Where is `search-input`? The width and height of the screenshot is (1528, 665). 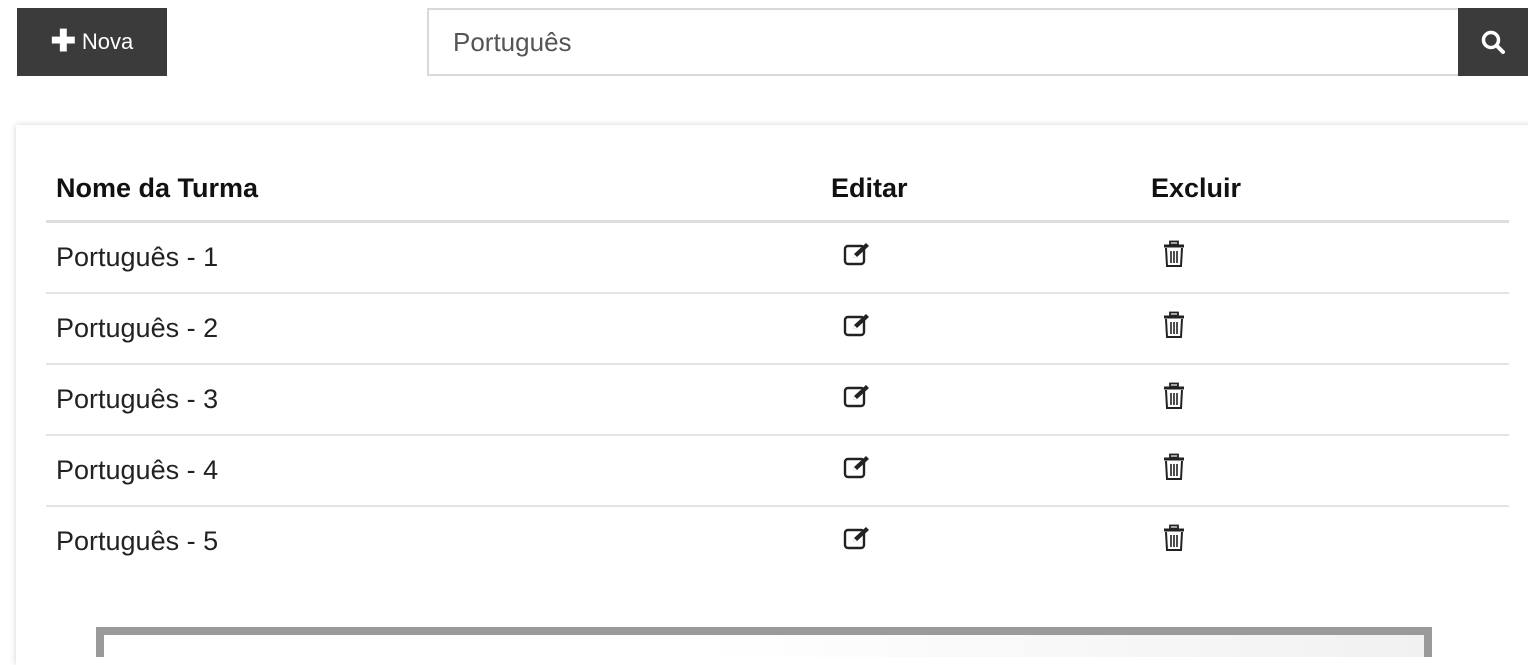
search-input is located at coordinates (942, 42).